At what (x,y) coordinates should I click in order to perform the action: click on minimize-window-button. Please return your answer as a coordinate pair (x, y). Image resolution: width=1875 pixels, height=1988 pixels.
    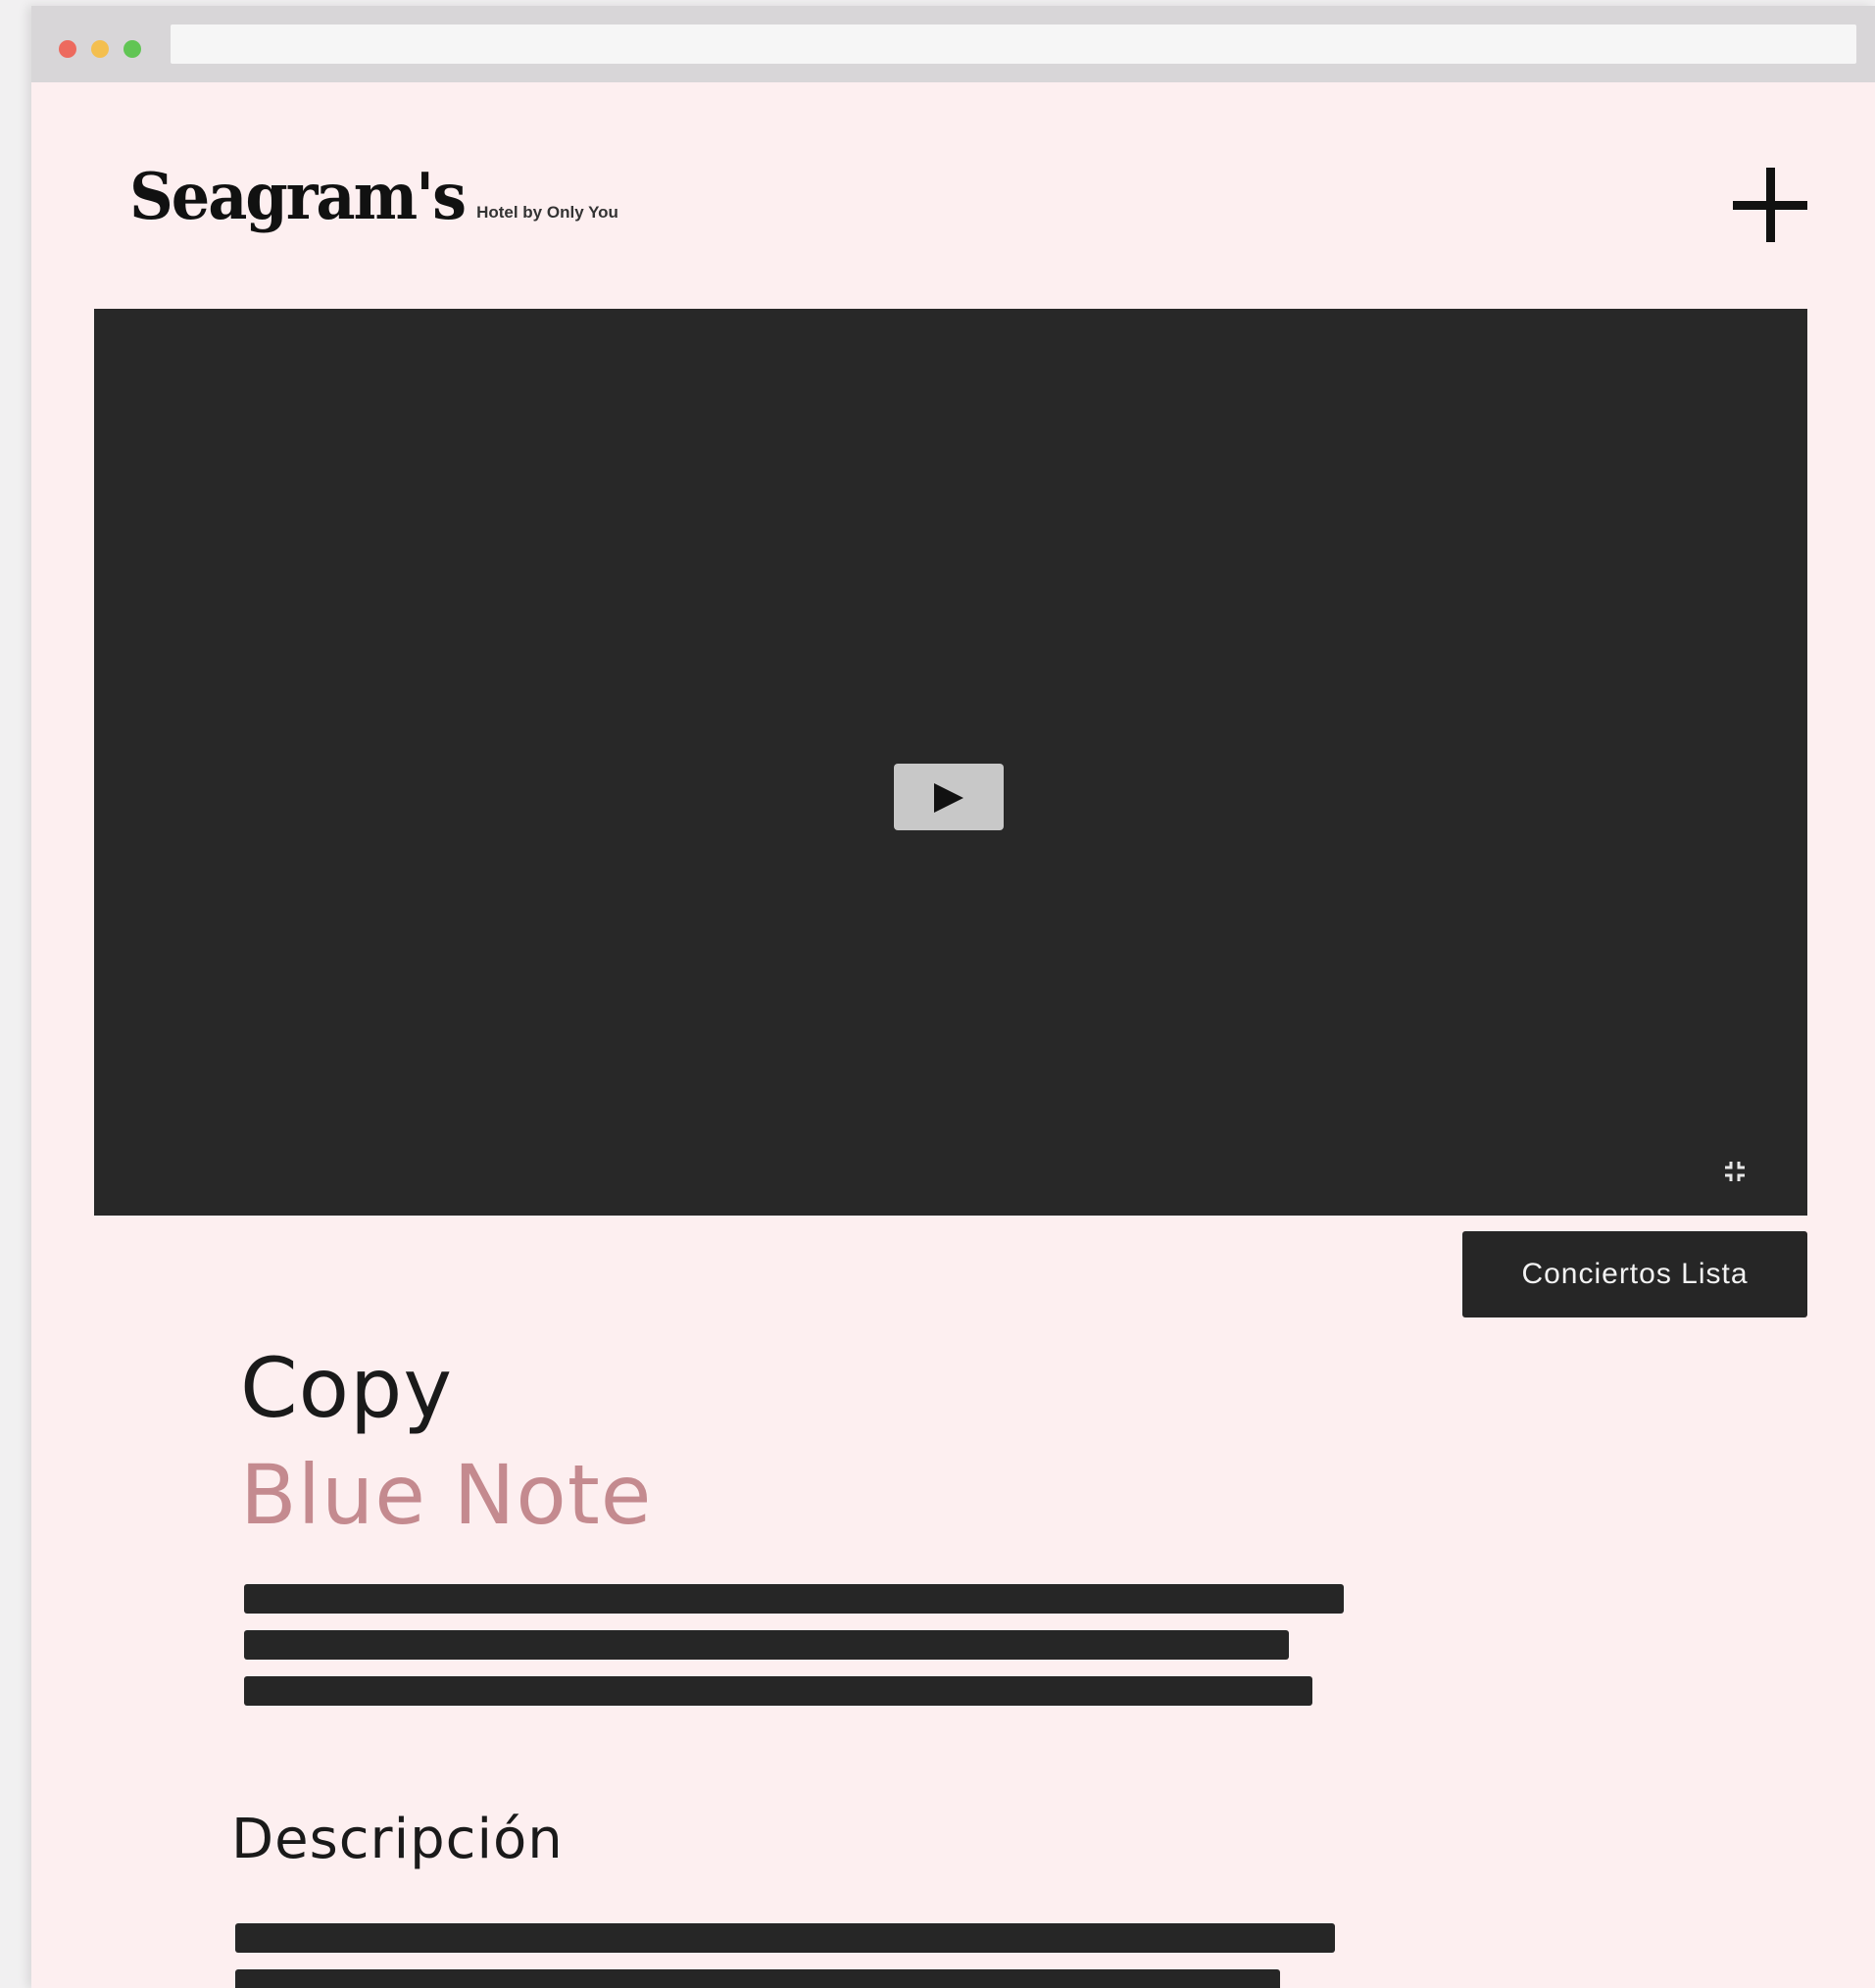
    Looking at the image, I should click on (100, 49).